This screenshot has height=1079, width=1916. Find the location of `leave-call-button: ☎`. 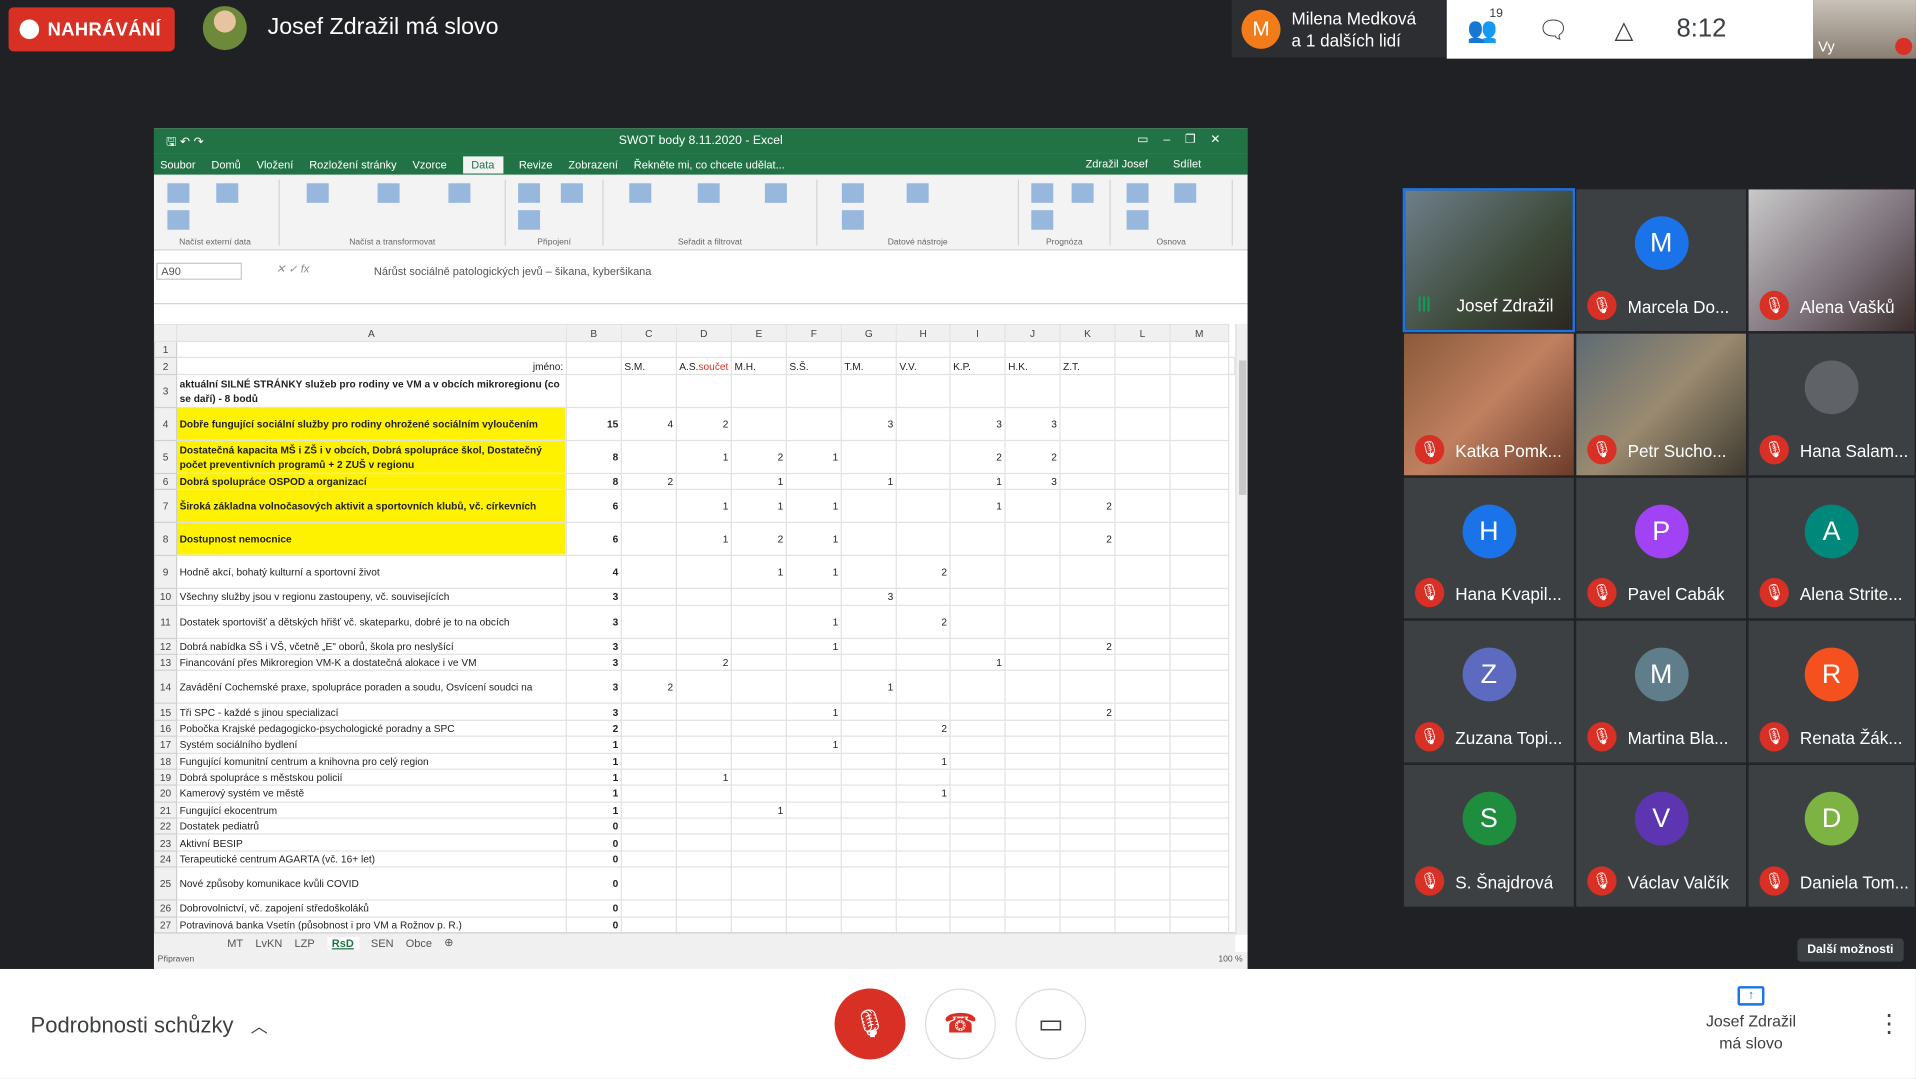

leave-call-button: ☎ is located at coordinates (960, 1024).